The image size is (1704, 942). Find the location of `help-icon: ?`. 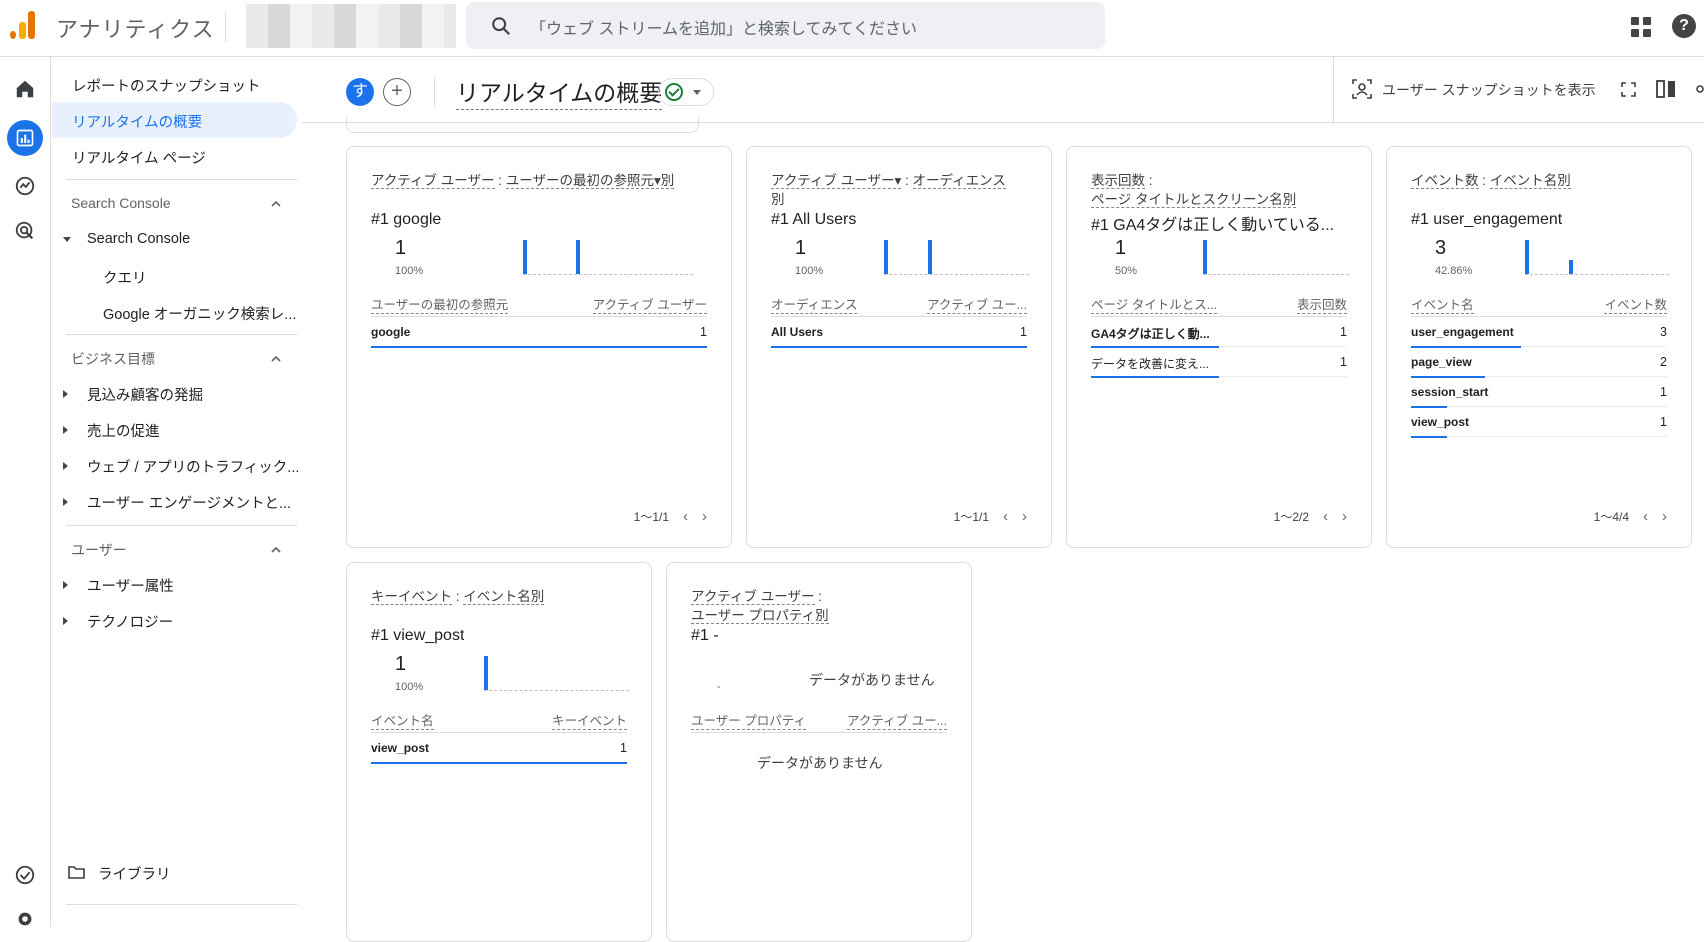

help-icon: ? is located at coordinates (1684, 26).